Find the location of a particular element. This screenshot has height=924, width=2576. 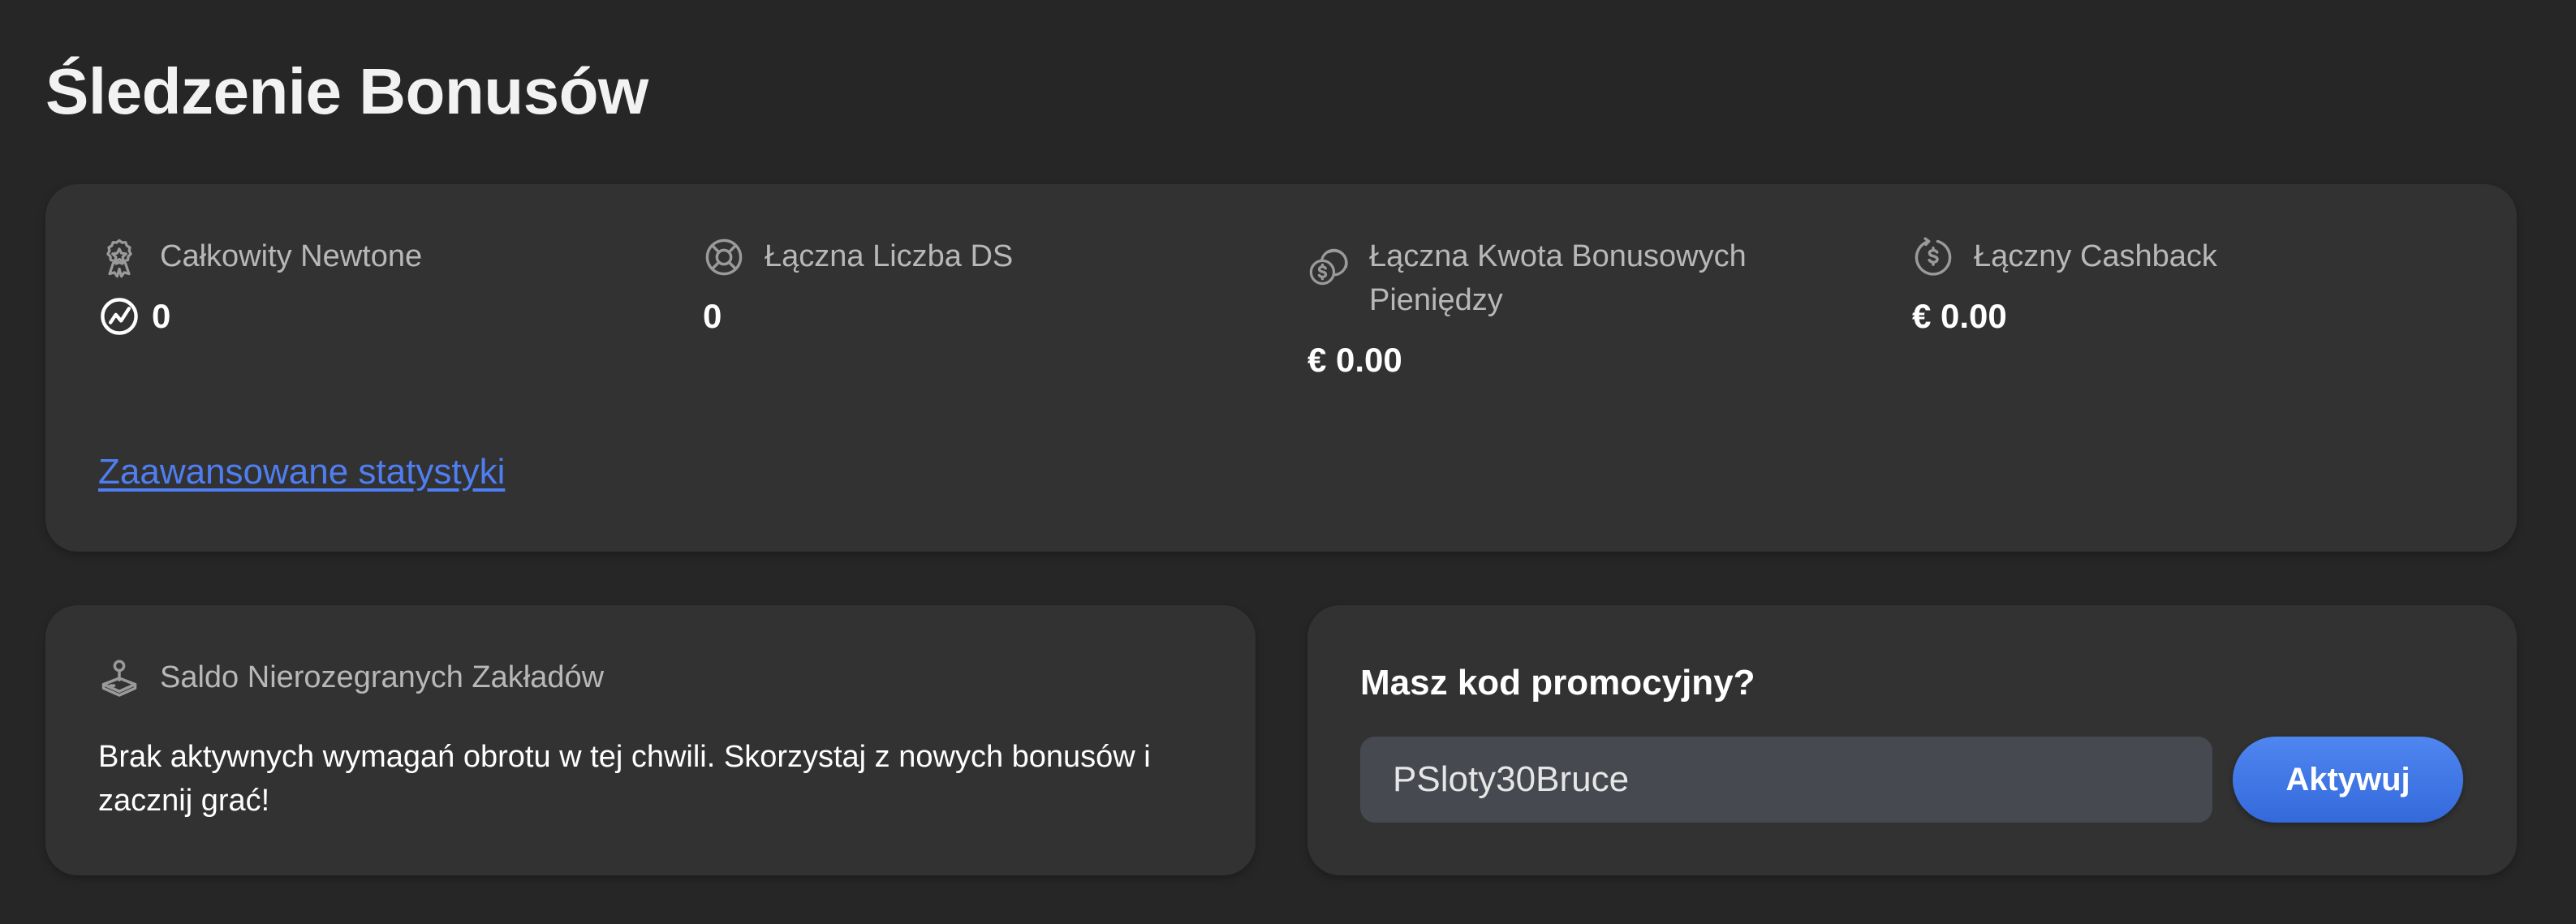

award-icon is located at coordinates (119, 257).